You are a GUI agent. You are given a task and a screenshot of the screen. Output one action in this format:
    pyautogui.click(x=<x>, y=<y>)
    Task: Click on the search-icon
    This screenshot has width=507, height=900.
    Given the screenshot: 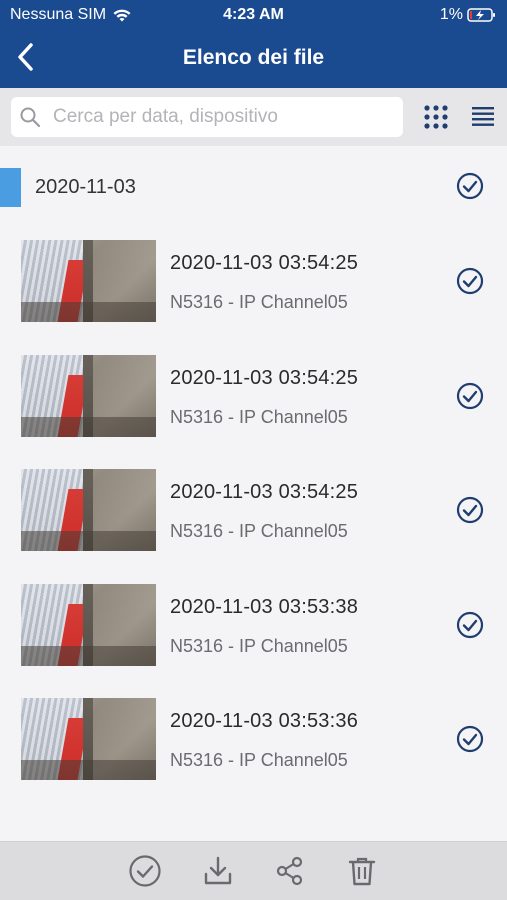 What is the action you would take?
    pyautogui.click(x=30, y=117)
    